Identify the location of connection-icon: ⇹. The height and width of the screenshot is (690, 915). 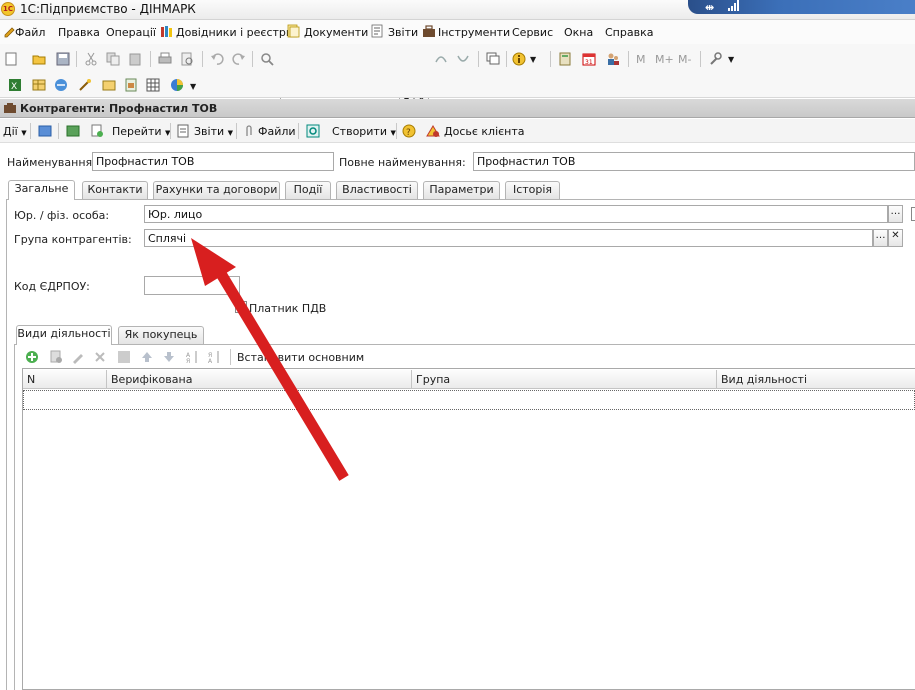
(709, 7).